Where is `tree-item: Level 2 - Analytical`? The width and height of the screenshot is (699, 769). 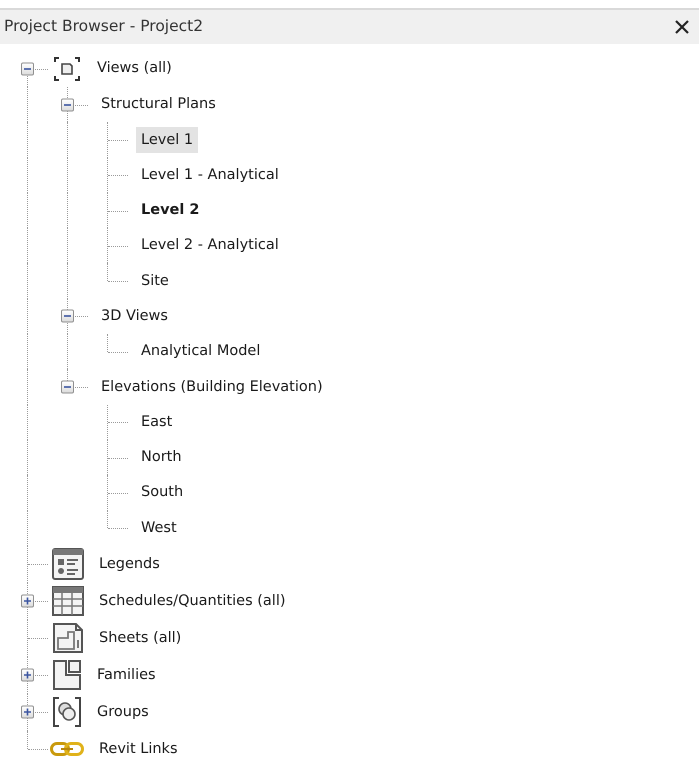 tree-item: Level 2 - Analytical is located at coordinates (210, 246).